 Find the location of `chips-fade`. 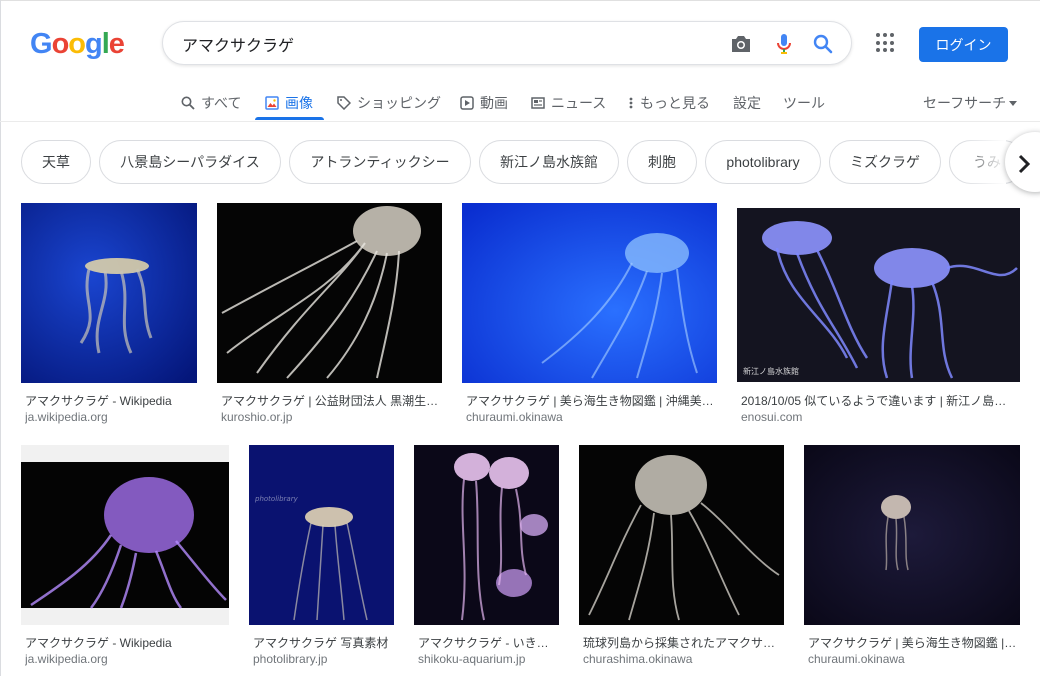

chips-fade is located at coordinates (983, 162).